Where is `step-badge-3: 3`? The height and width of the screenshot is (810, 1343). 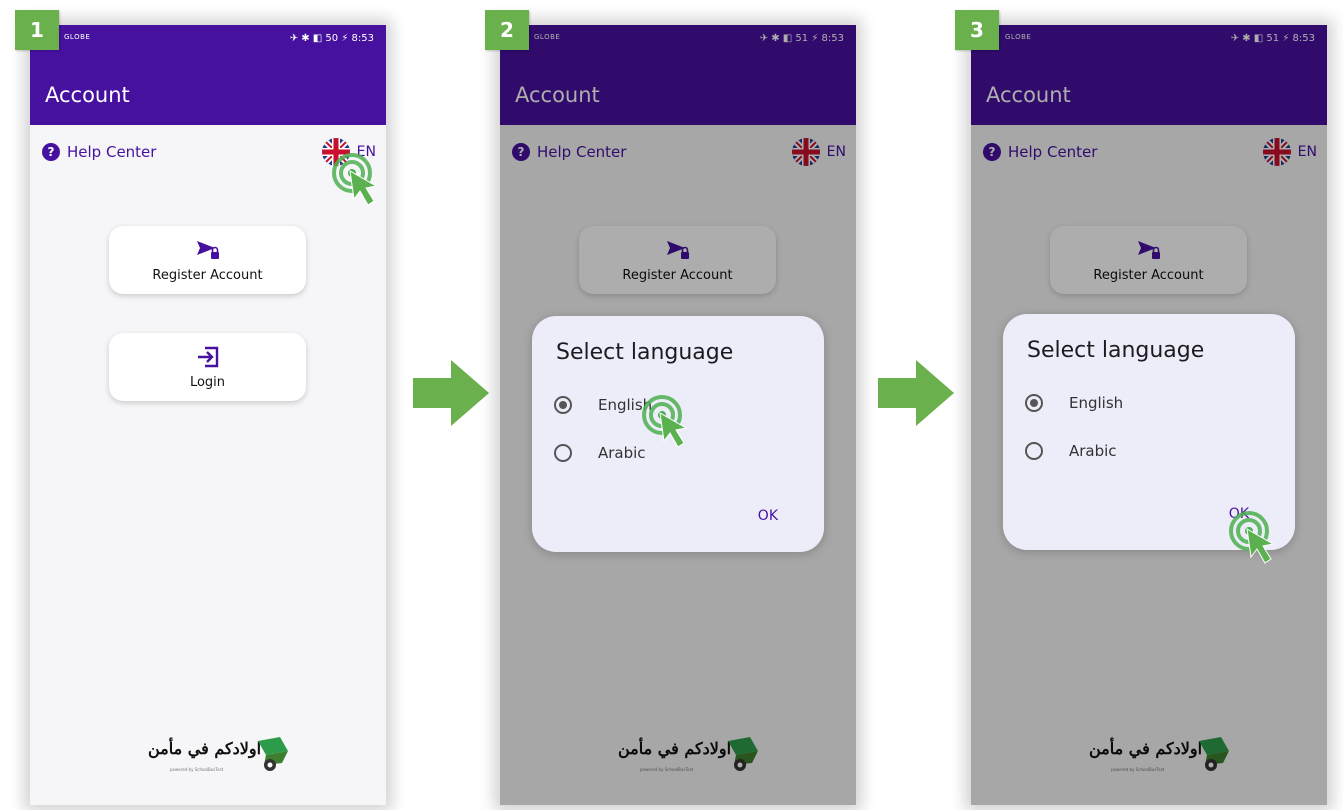
step-badge-3: 3 is located at coordinates (977, 30).